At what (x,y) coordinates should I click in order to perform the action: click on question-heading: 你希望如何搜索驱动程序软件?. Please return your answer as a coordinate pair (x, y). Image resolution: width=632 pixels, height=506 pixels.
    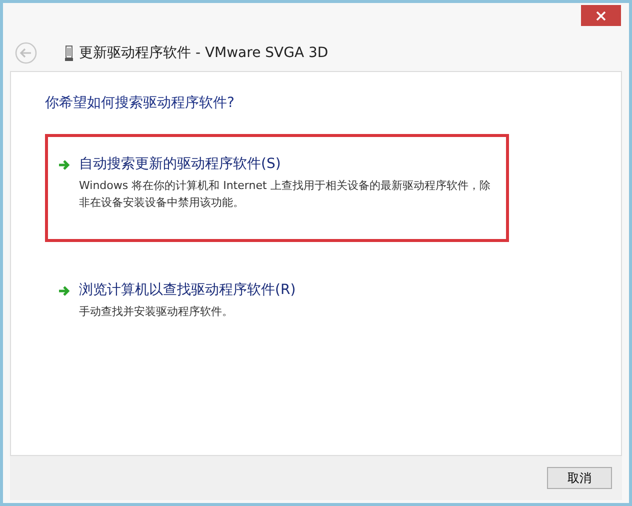
    Looking at the image, I should click on (140, 103).